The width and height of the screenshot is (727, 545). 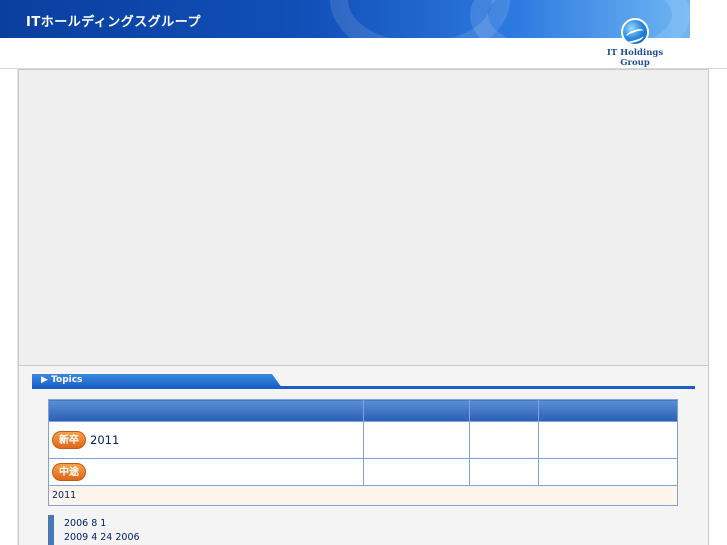 I want to click on header-banner: ITホールディングスグループ, so click(x=345, y=19).